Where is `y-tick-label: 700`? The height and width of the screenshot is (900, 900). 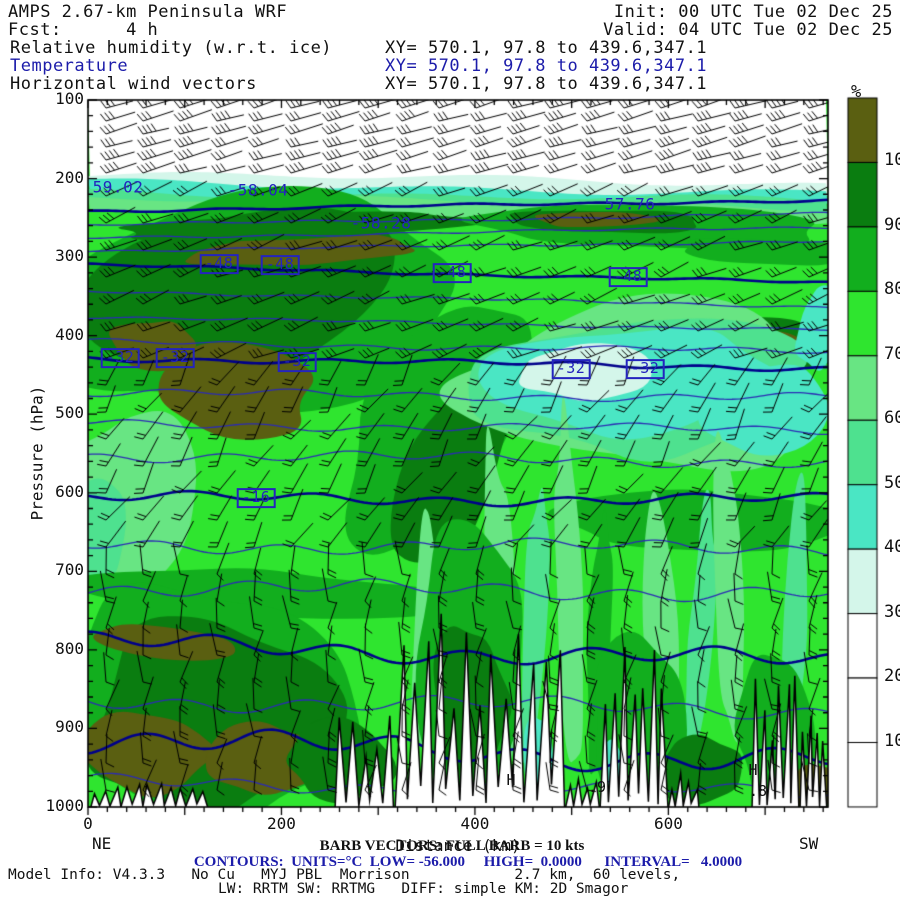 y-tick-label: 700 is located at coordinates (69, 570).